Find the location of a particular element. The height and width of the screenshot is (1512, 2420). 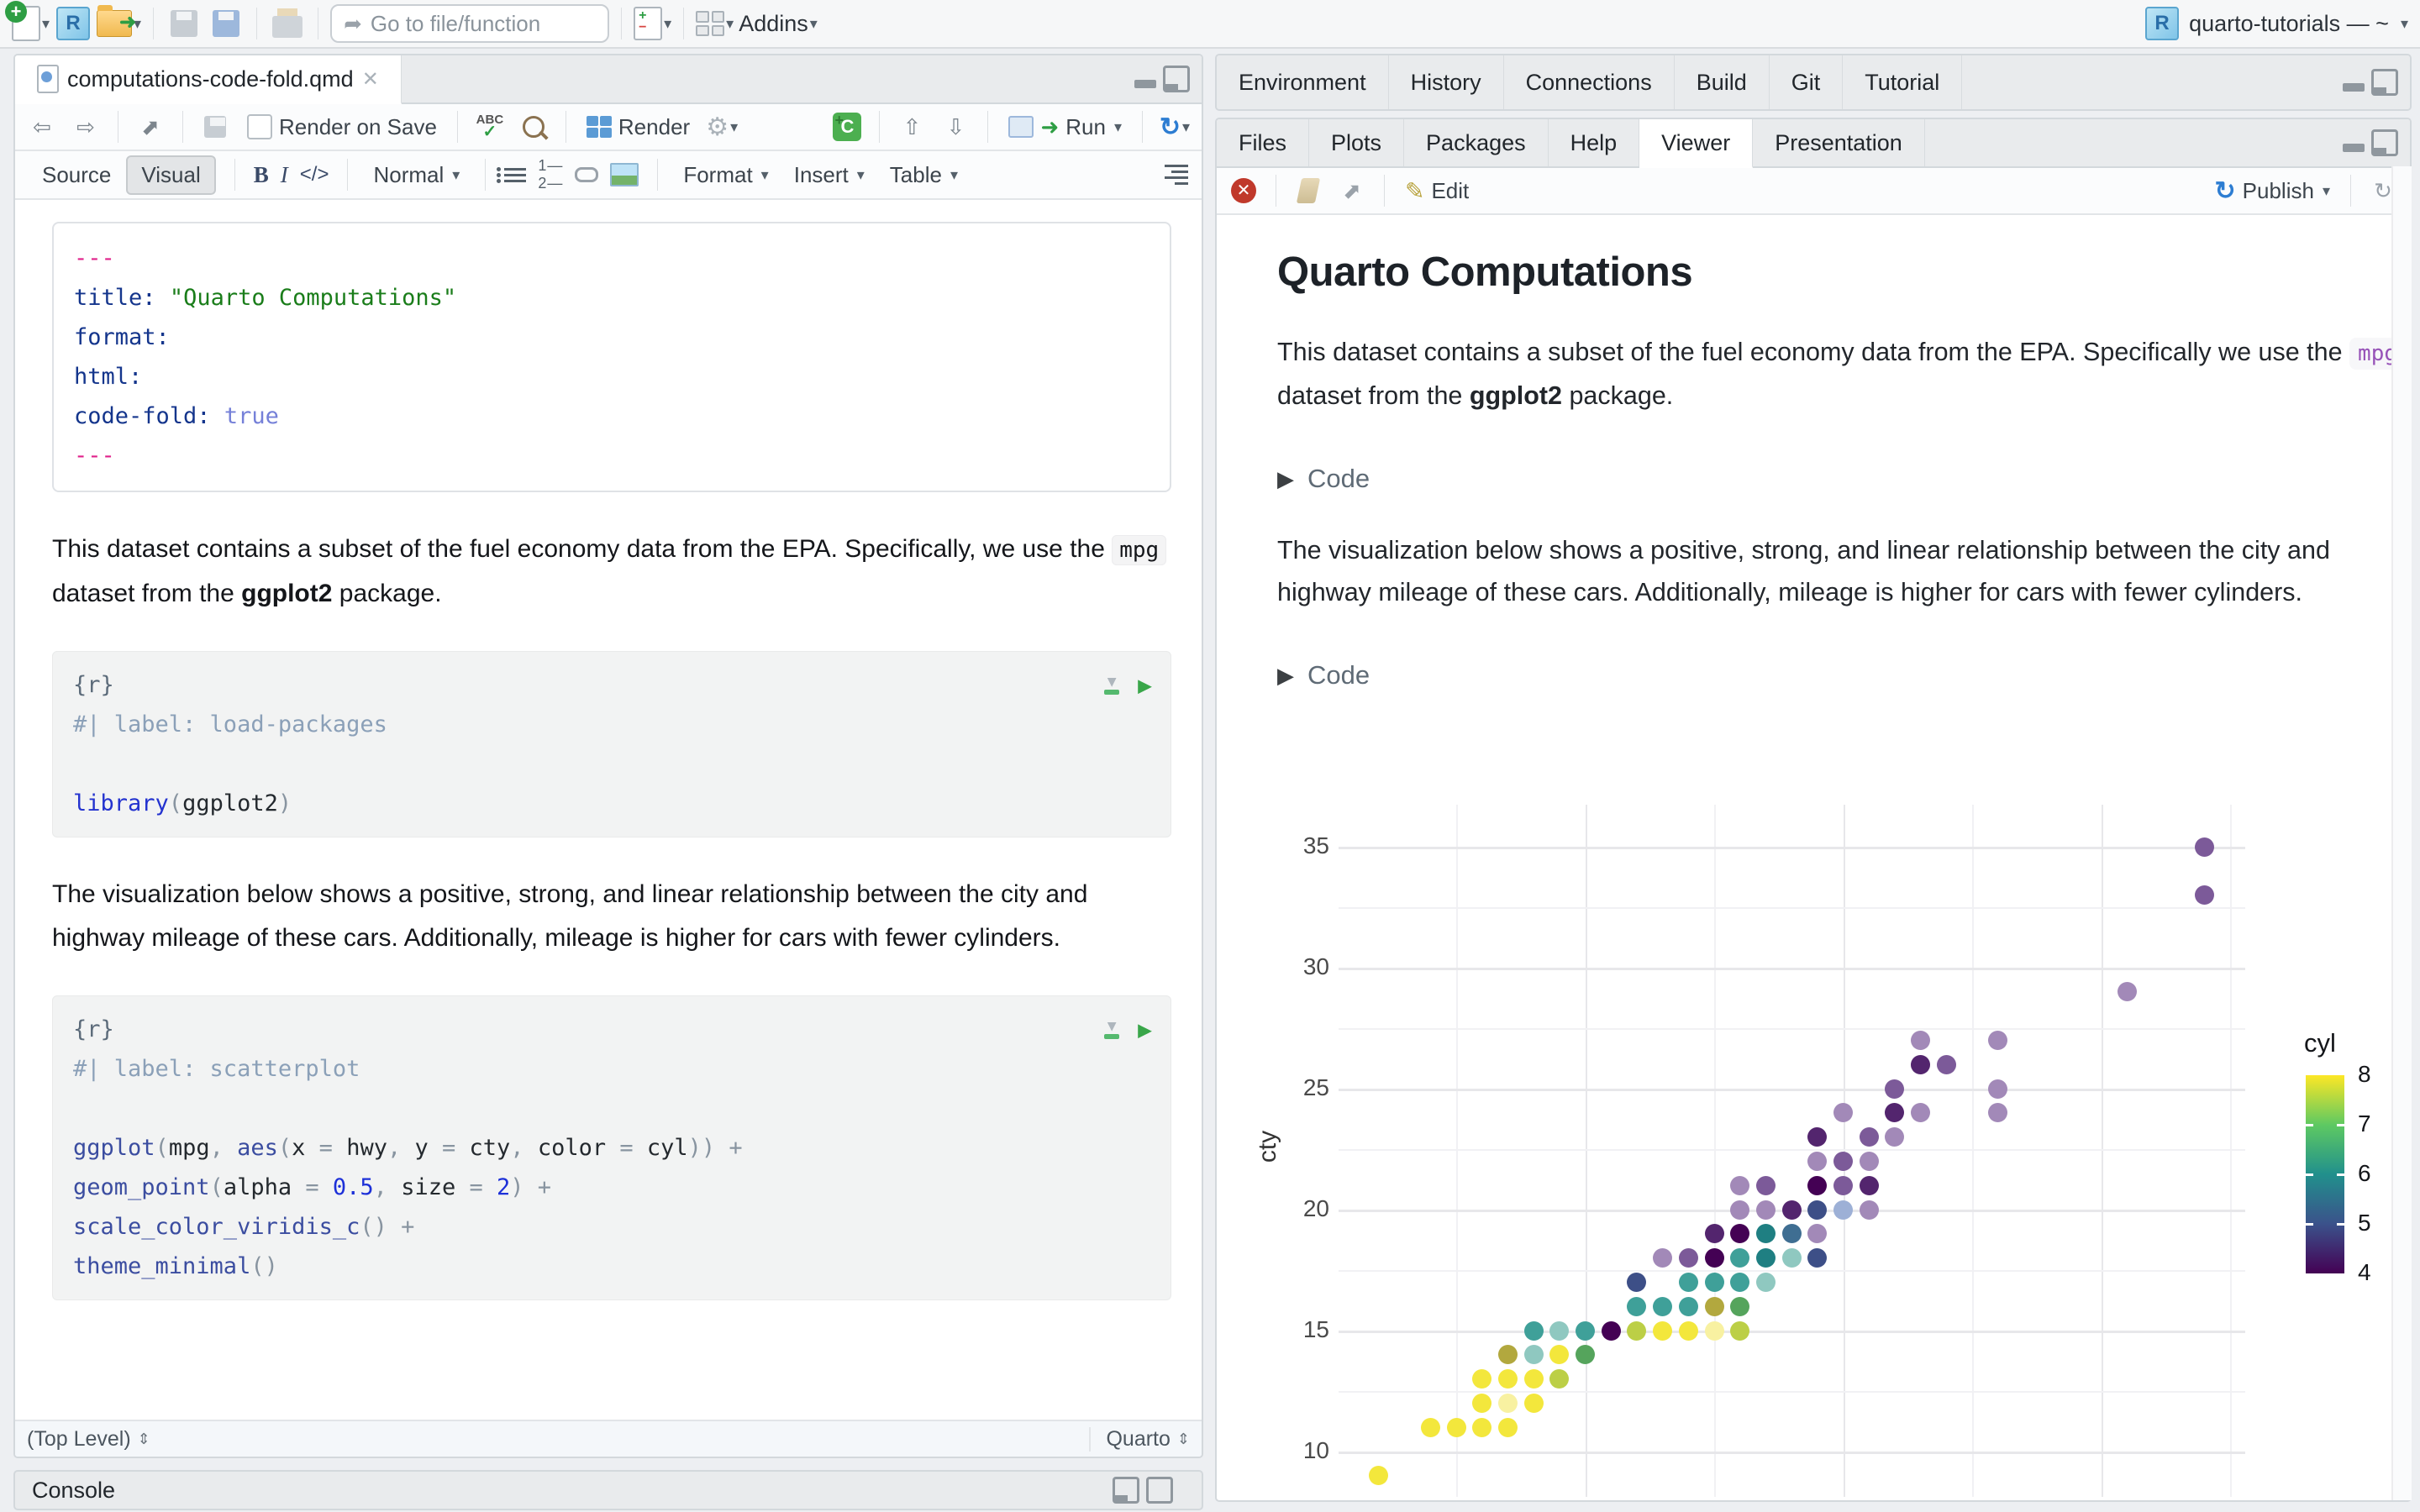

back-button: ⇦ is located at coordinates (42, 126).